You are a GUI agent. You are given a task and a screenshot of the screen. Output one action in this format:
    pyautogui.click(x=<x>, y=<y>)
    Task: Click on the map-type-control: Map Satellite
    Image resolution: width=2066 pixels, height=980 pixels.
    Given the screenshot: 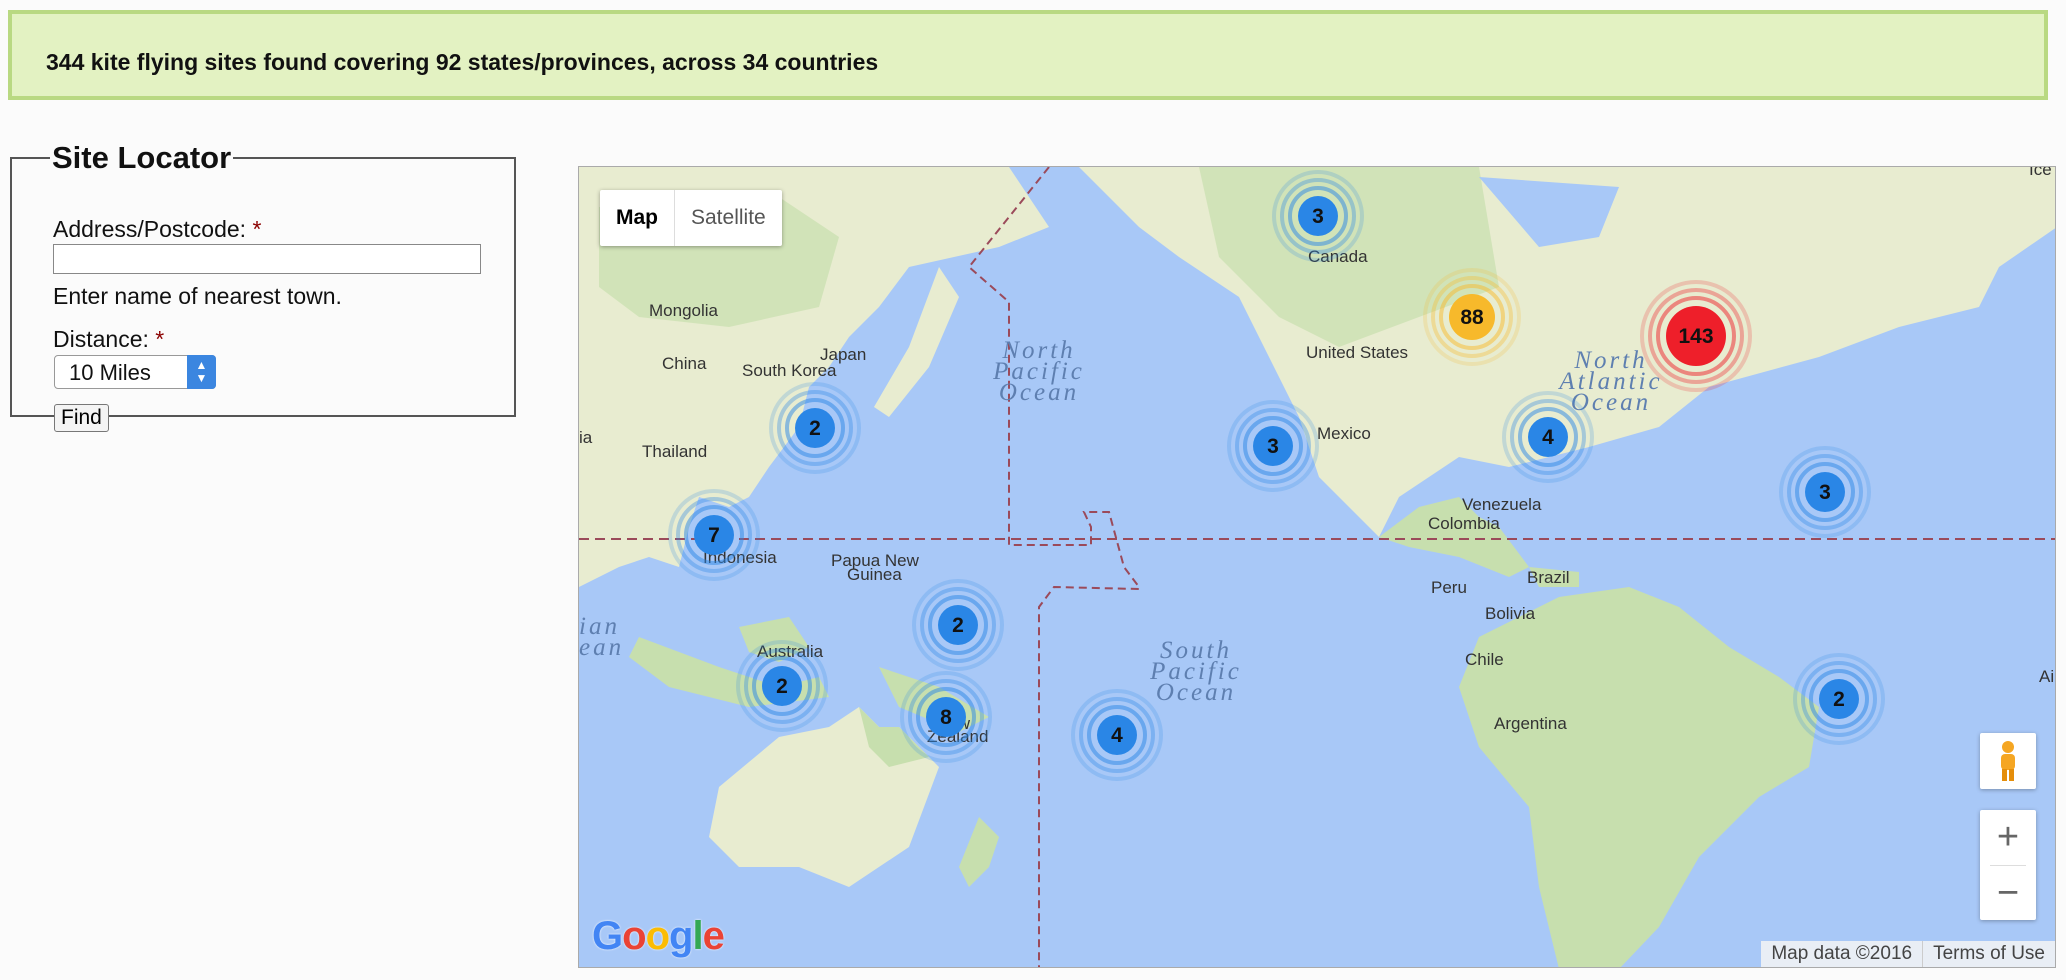 What is the action you would take?
    pyautogui.click(x=691, y=218)
    